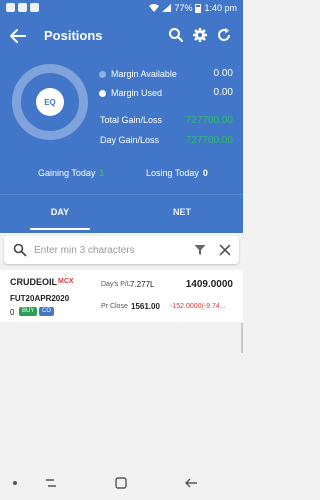 The width and height of the screenshot is (320, 500). What do you see at coordinates (109, 250) in the screenshot?
I see `search-input` at bounding box center [109, 250].